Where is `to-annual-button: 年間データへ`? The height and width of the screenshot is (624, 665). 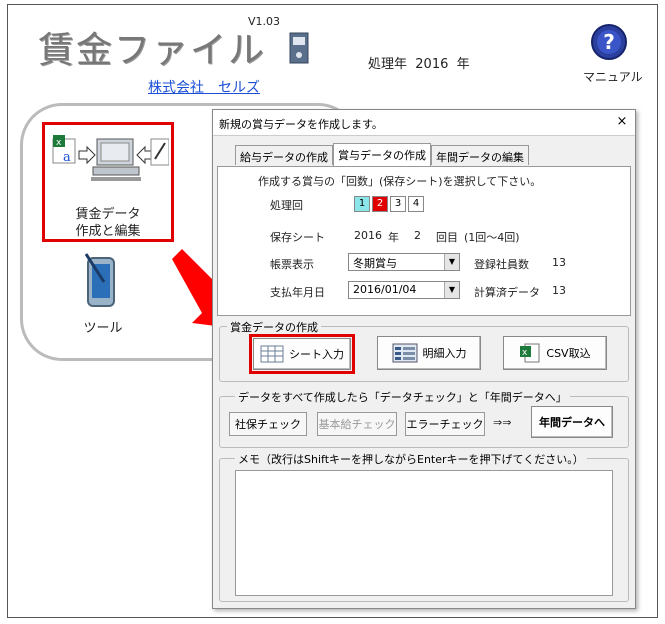 to-annual-button: 年間データへ is located at coordinates (572, 422).